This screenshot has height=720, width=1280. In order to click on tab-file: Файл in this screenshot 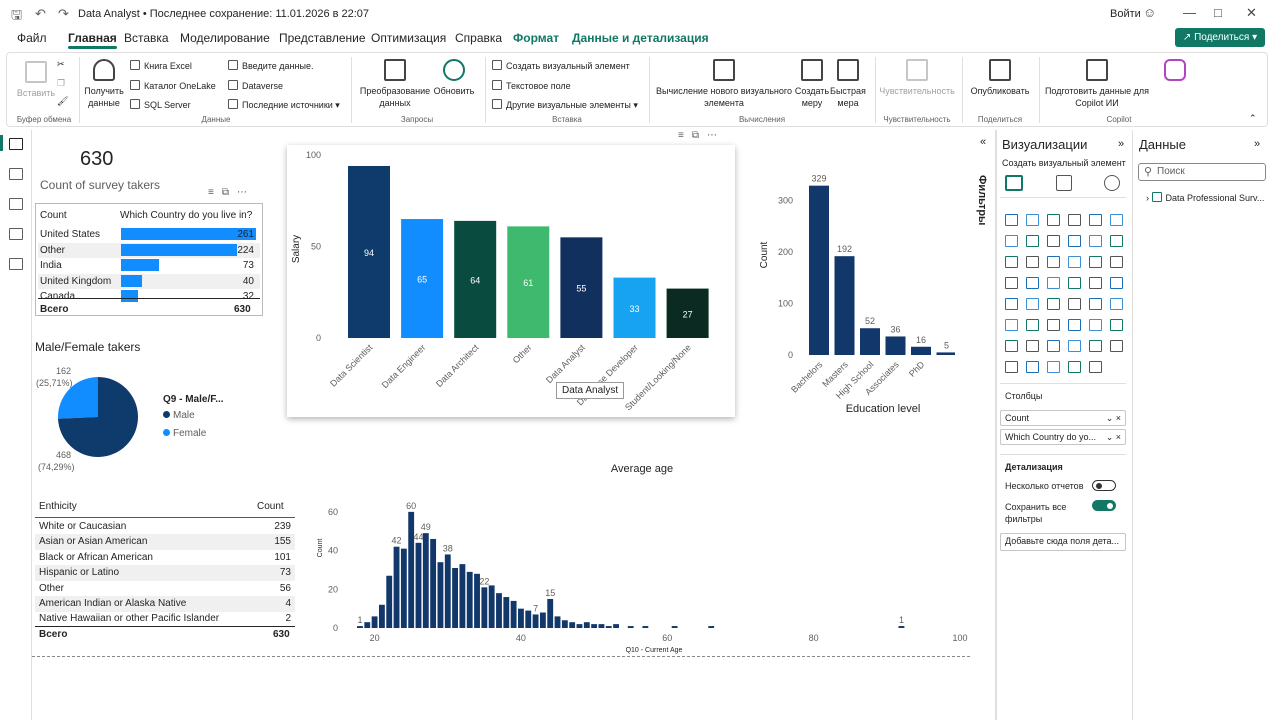, I will do `click(32, 38)`.